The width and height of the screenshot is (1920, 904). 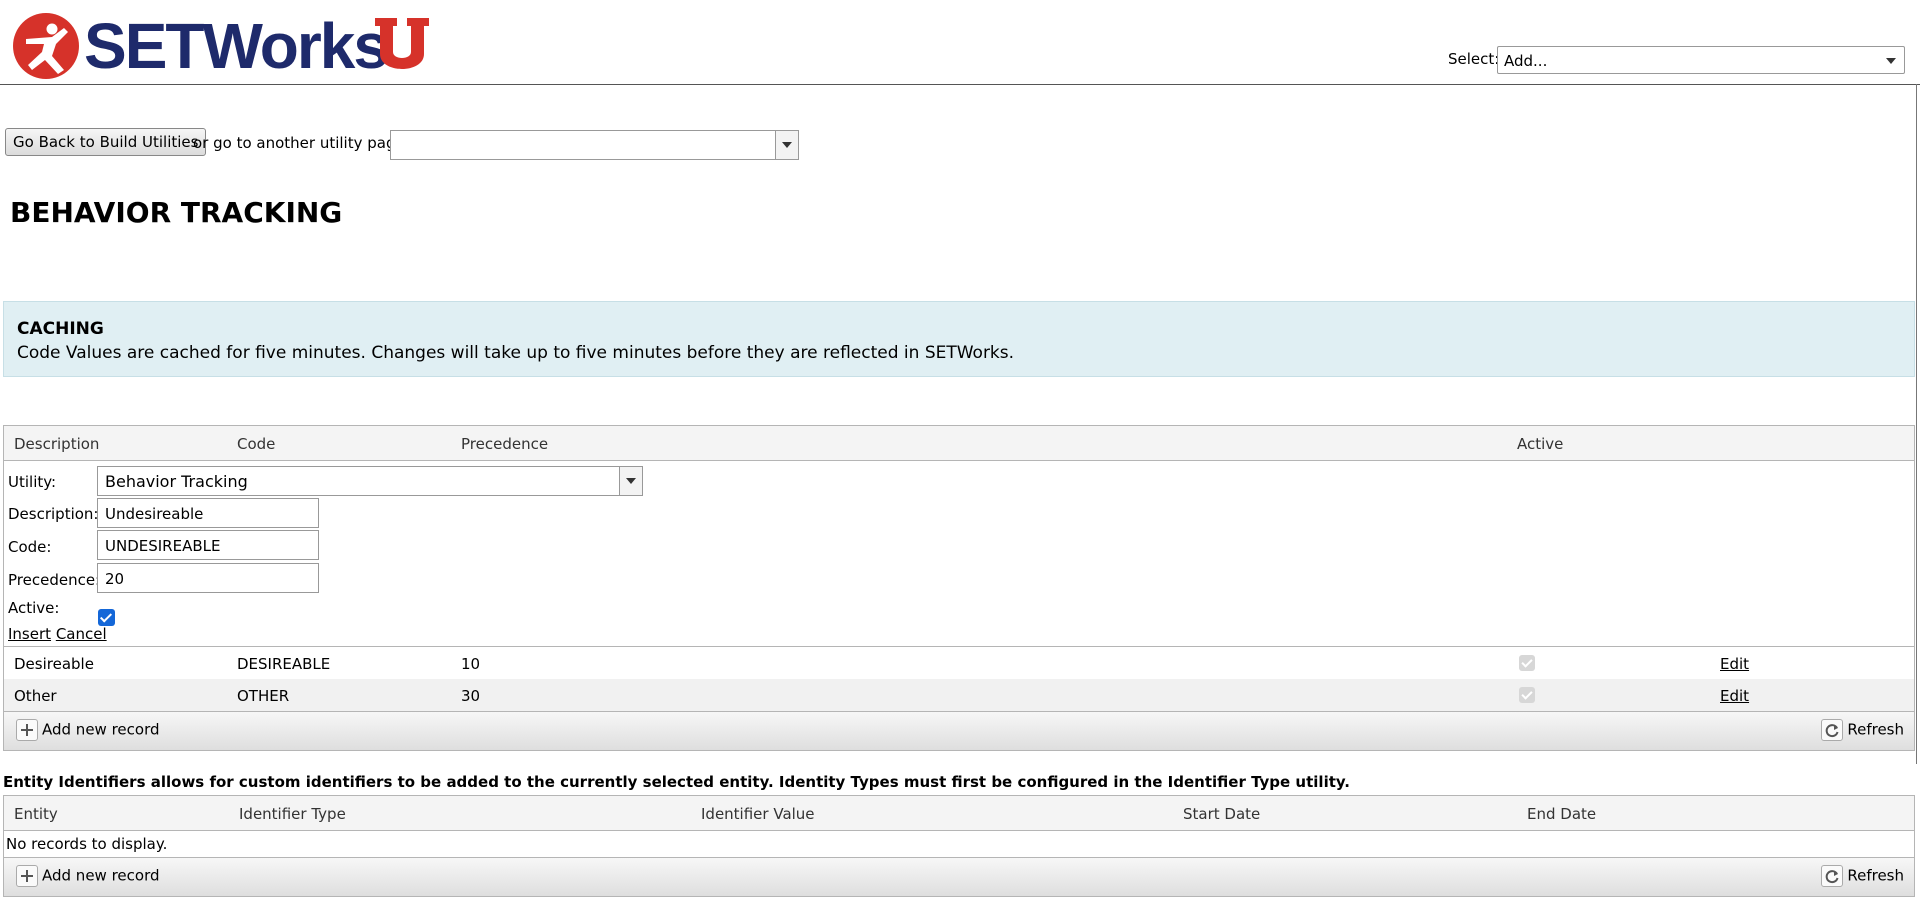 What do you see at coordinates (81, 634) in the screenshot?
I see `cancel-link: Cancel` at bounding box center [81, 634].